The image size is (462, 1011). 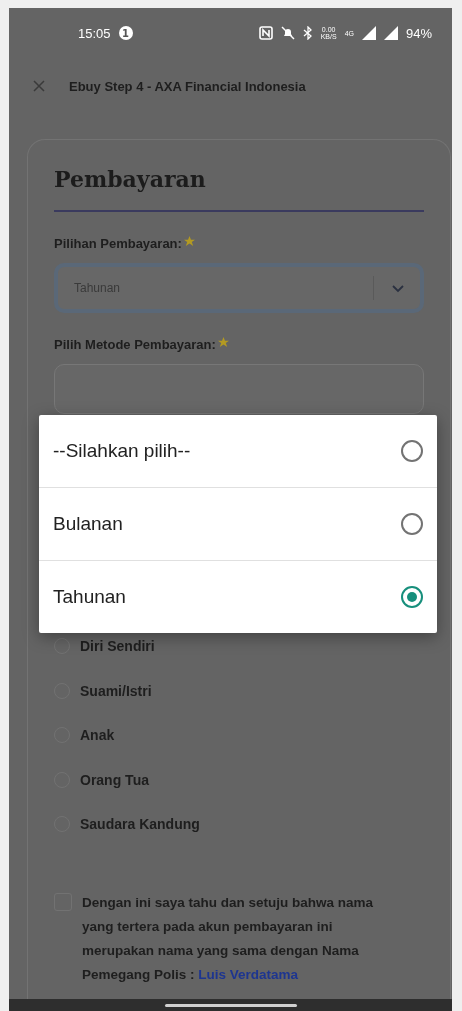 I want to click on battery-level: 94%, so click(x=418, y=33).